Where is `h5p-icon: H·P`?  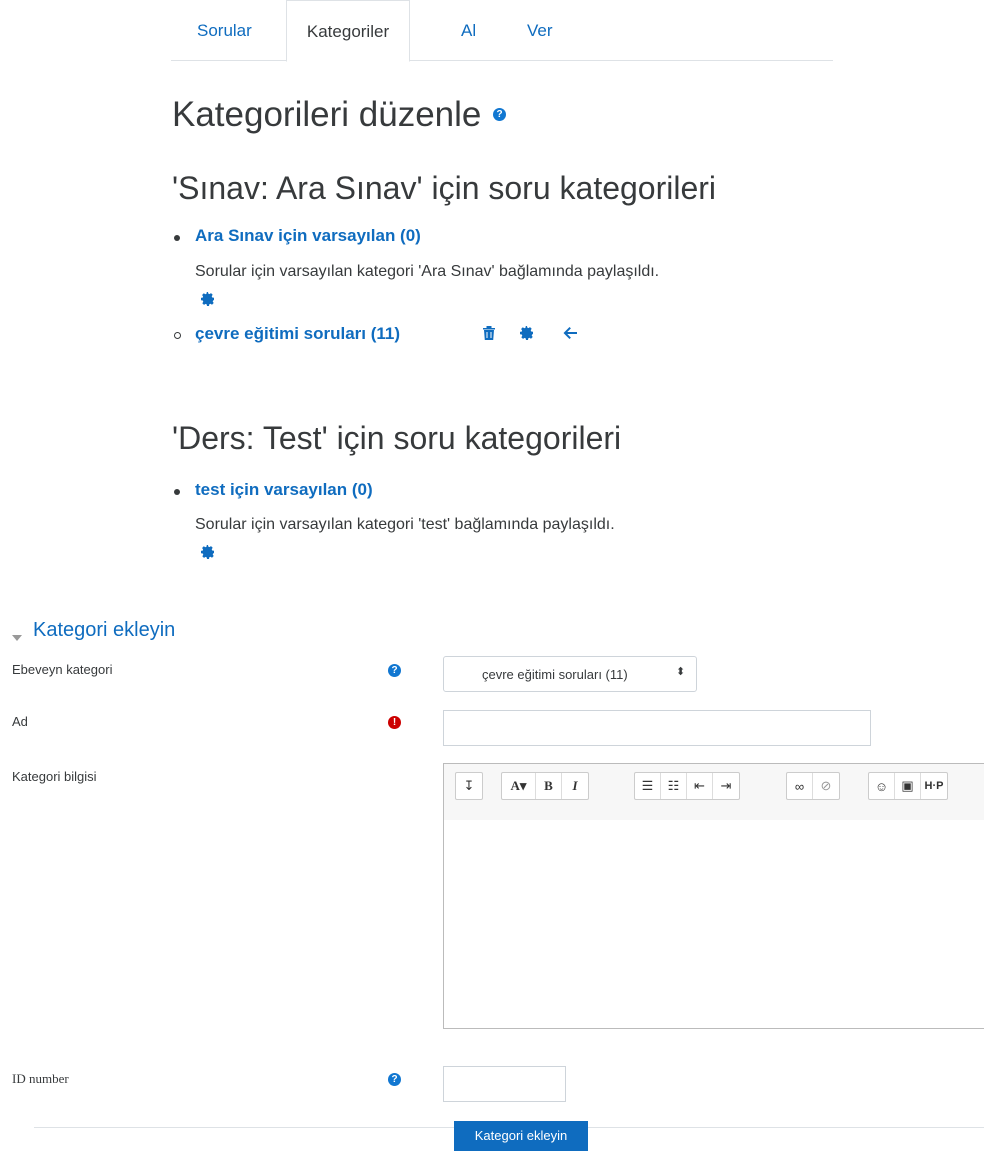 h5p-icon: H·P is located at coordinates (934, 786).